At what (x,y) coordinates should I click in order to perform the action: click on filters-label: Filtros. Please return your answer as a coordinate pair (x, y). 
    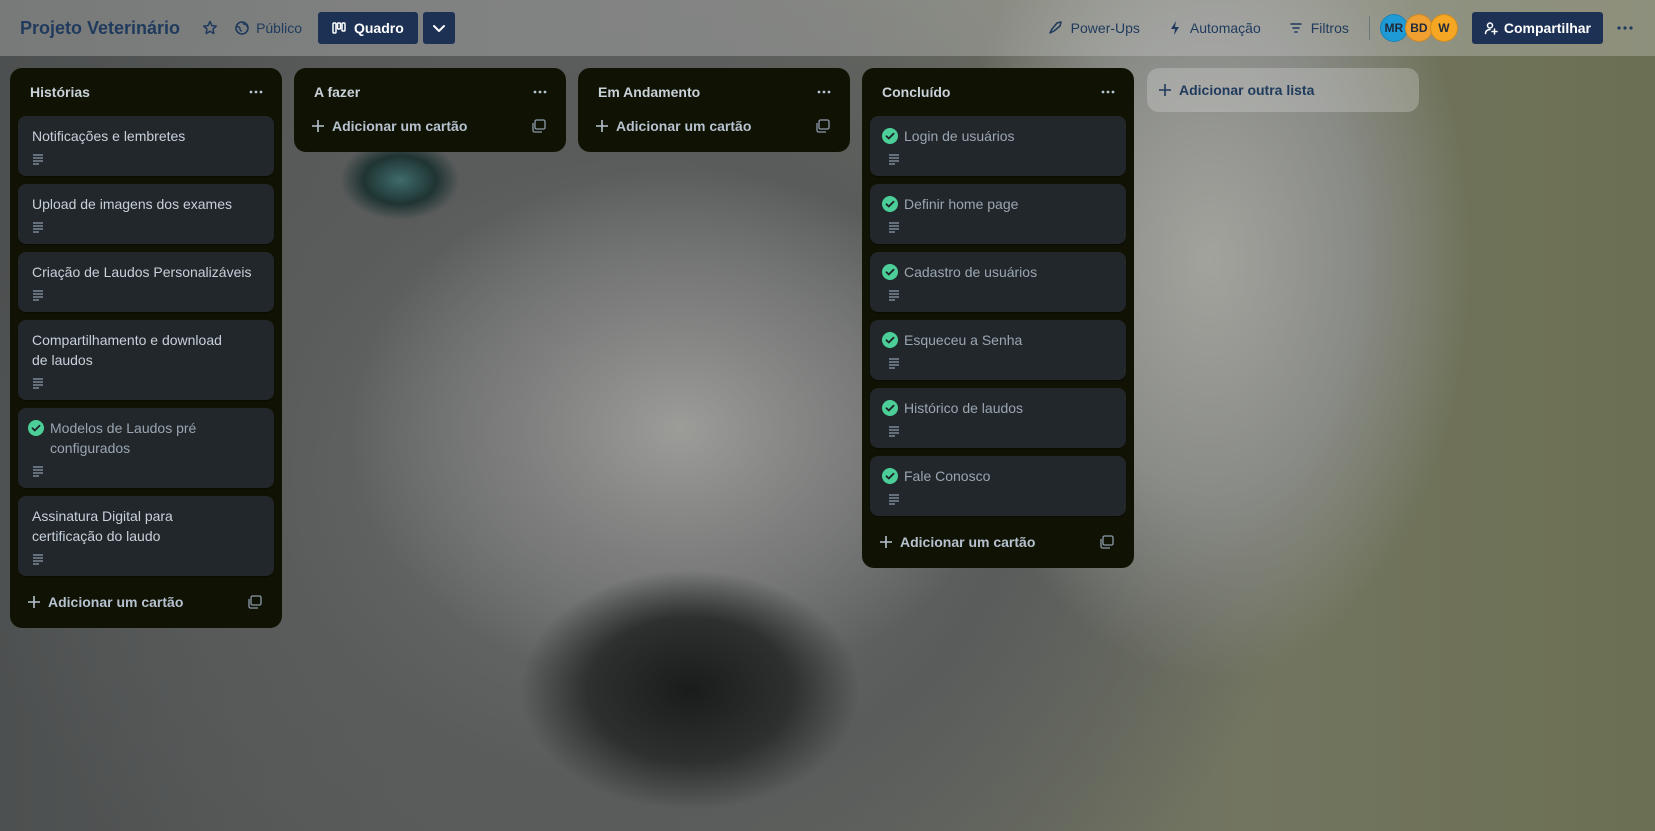
    Looking at the image, I should click on (1329, 28).